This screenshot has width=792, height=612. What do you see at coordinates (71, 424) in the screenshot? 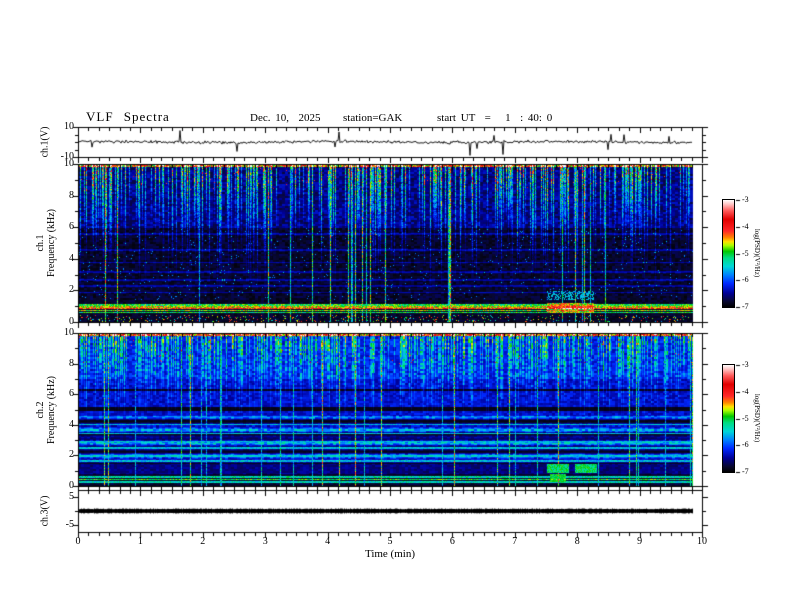
I see `ch2-spec-y-tick-label: 4` at bounding box center [71, 424].